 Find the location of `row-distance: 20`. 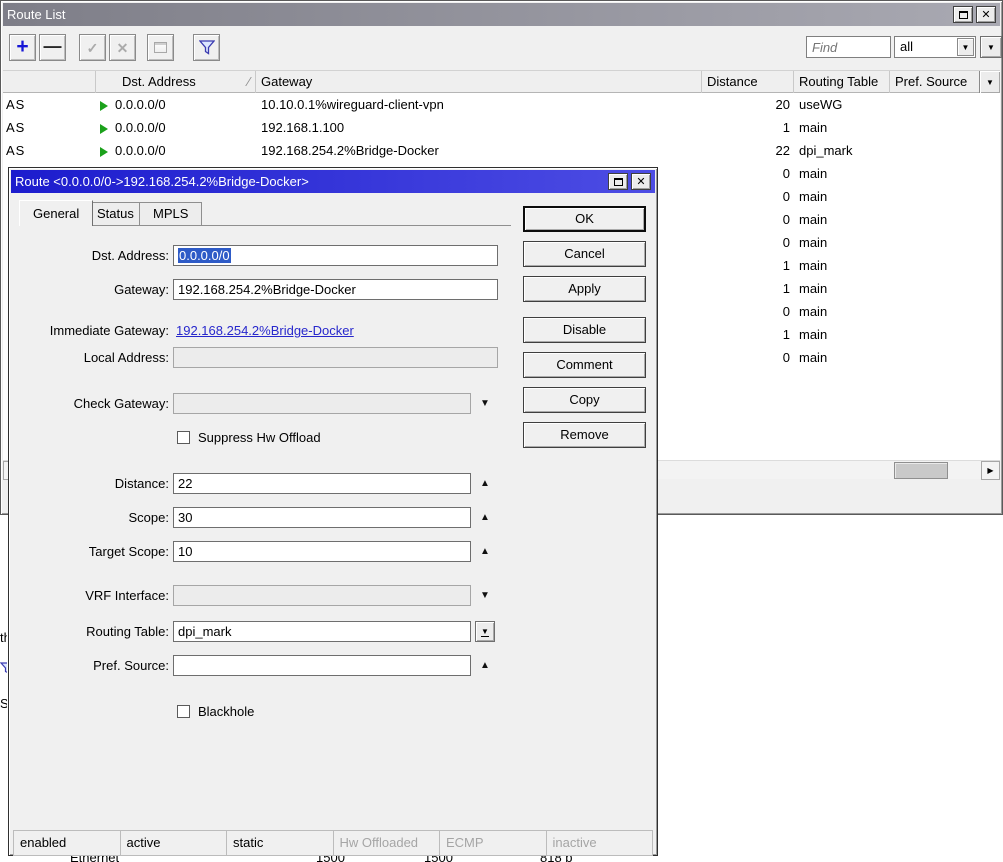

row-distance: 20 is located at coordinates (782, 104).